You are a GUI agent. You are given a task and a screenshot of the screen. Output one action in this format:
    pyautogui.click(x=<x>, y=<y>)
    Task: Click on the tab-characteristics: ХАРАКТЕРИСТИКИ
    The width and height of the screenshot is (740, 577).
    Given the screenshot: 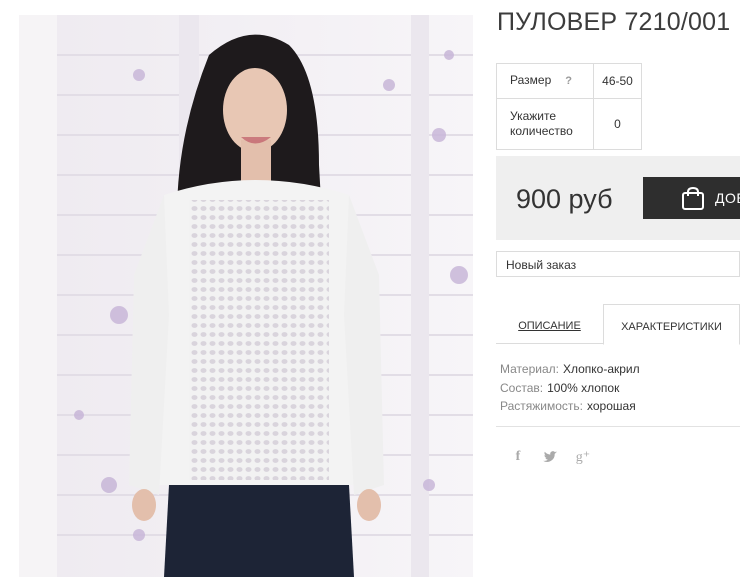 What is the action you would take?
    pyautogui.click(x=671, y=324)
    